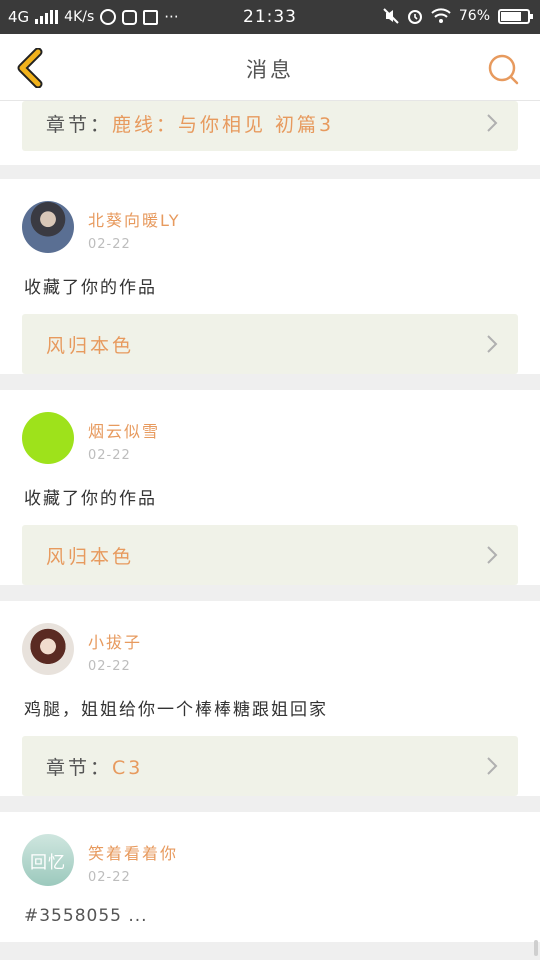 The width and height of the screenshot is (540, 960). I want to click on link-title: C3, so click(128, 767).